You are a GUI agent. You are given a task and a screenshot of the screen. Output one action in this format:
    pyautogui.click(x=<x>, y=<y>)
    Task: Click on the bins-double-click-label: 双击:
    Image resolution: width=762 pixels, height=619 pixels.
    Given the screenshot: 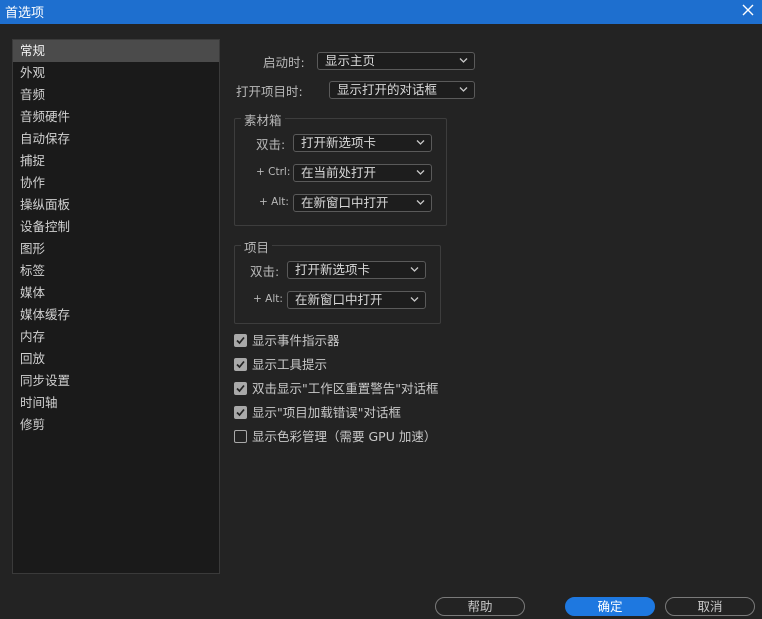 What is the action you would take?
    pyautogui.click(x=271, y=144)
    